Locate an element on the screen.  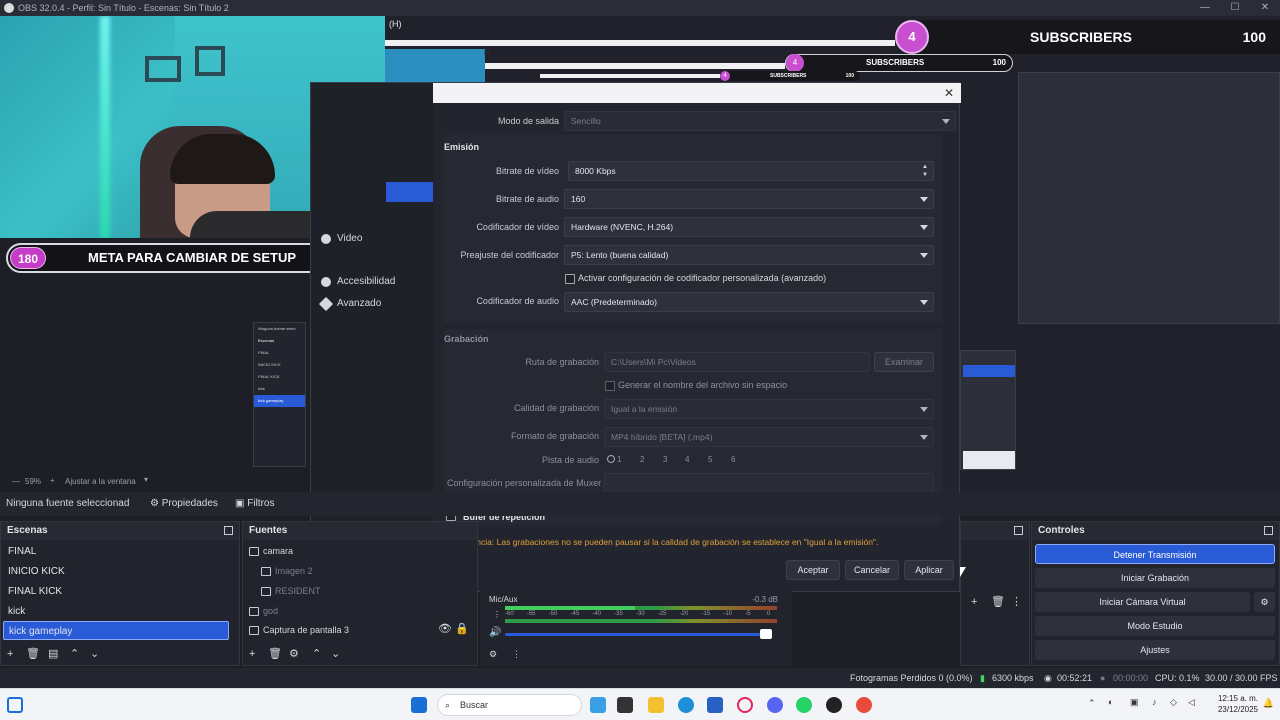
chevron-down-icon: ▾ is located at coordinates (146, 479).